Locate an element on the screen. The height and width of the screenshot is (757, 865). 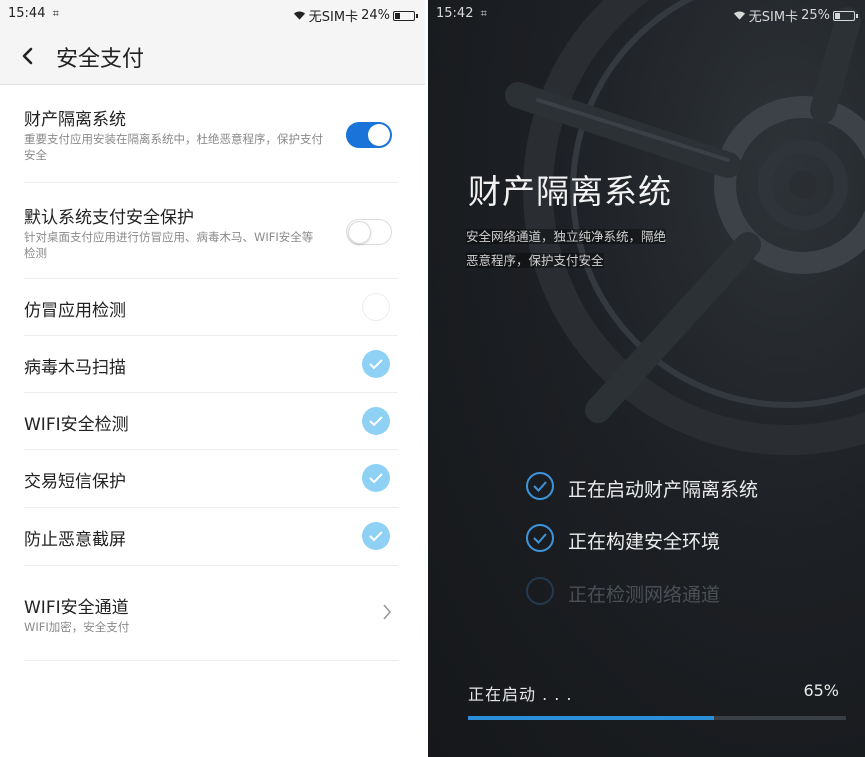
status-time: 15:42 is located at coordinates (455, 13).